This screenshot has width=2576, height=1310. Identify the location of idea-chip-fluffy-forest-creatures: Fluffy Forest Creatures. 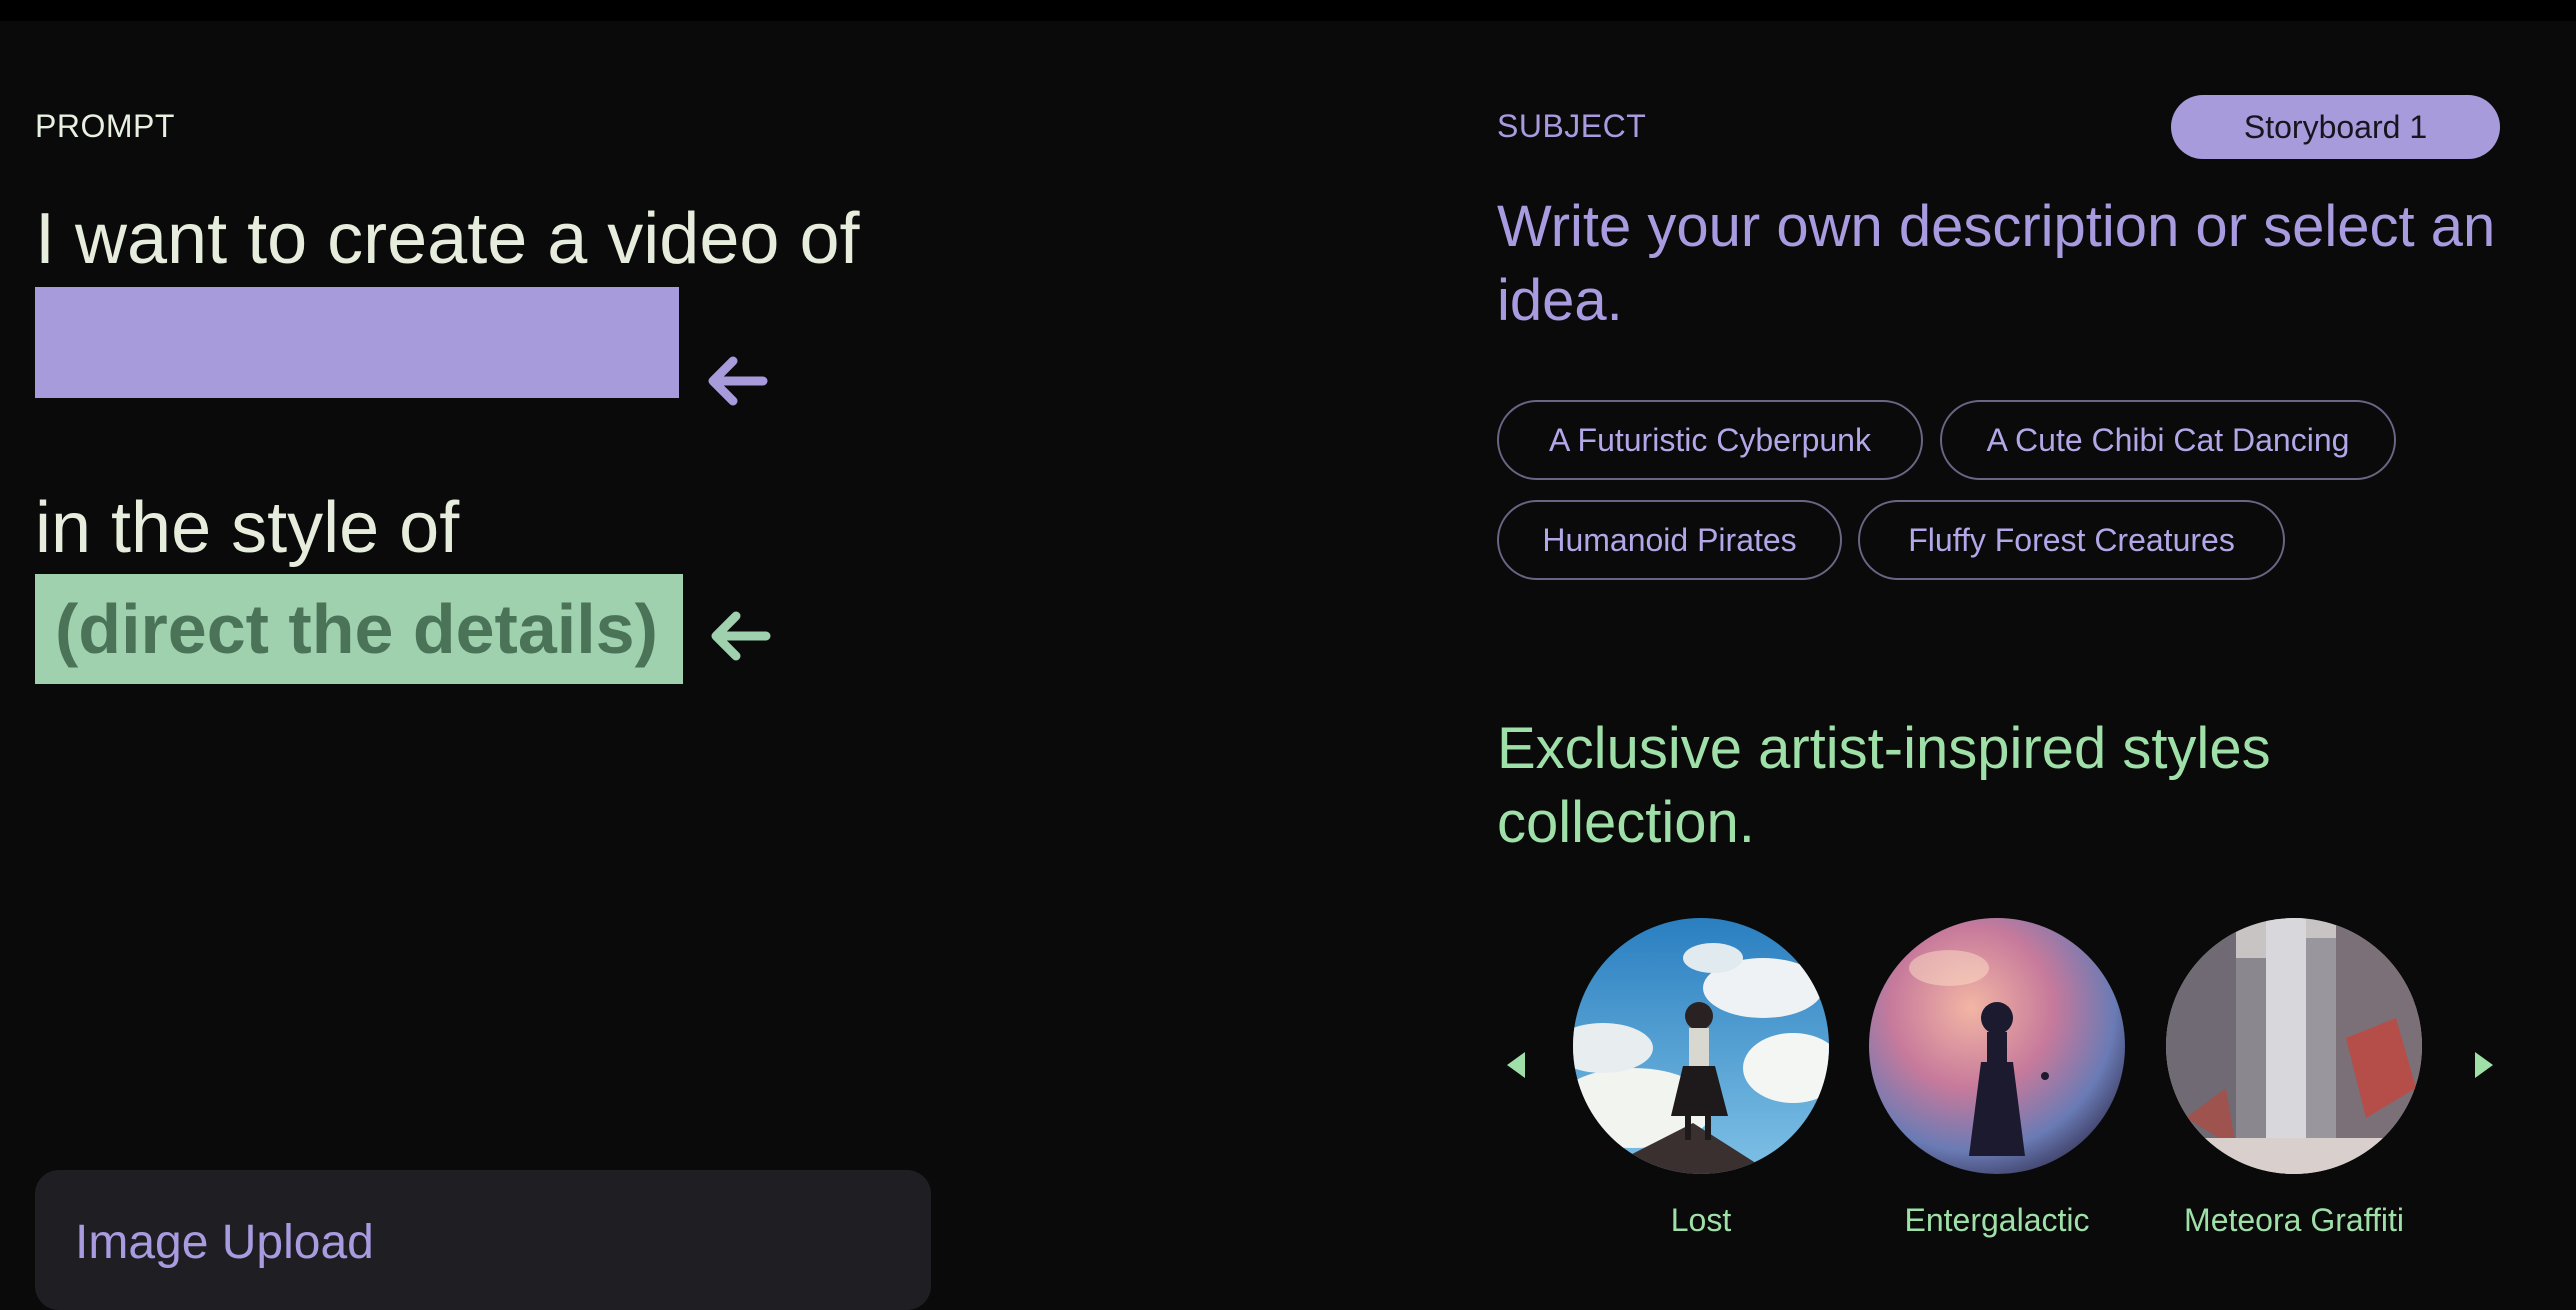
(2071, 540).